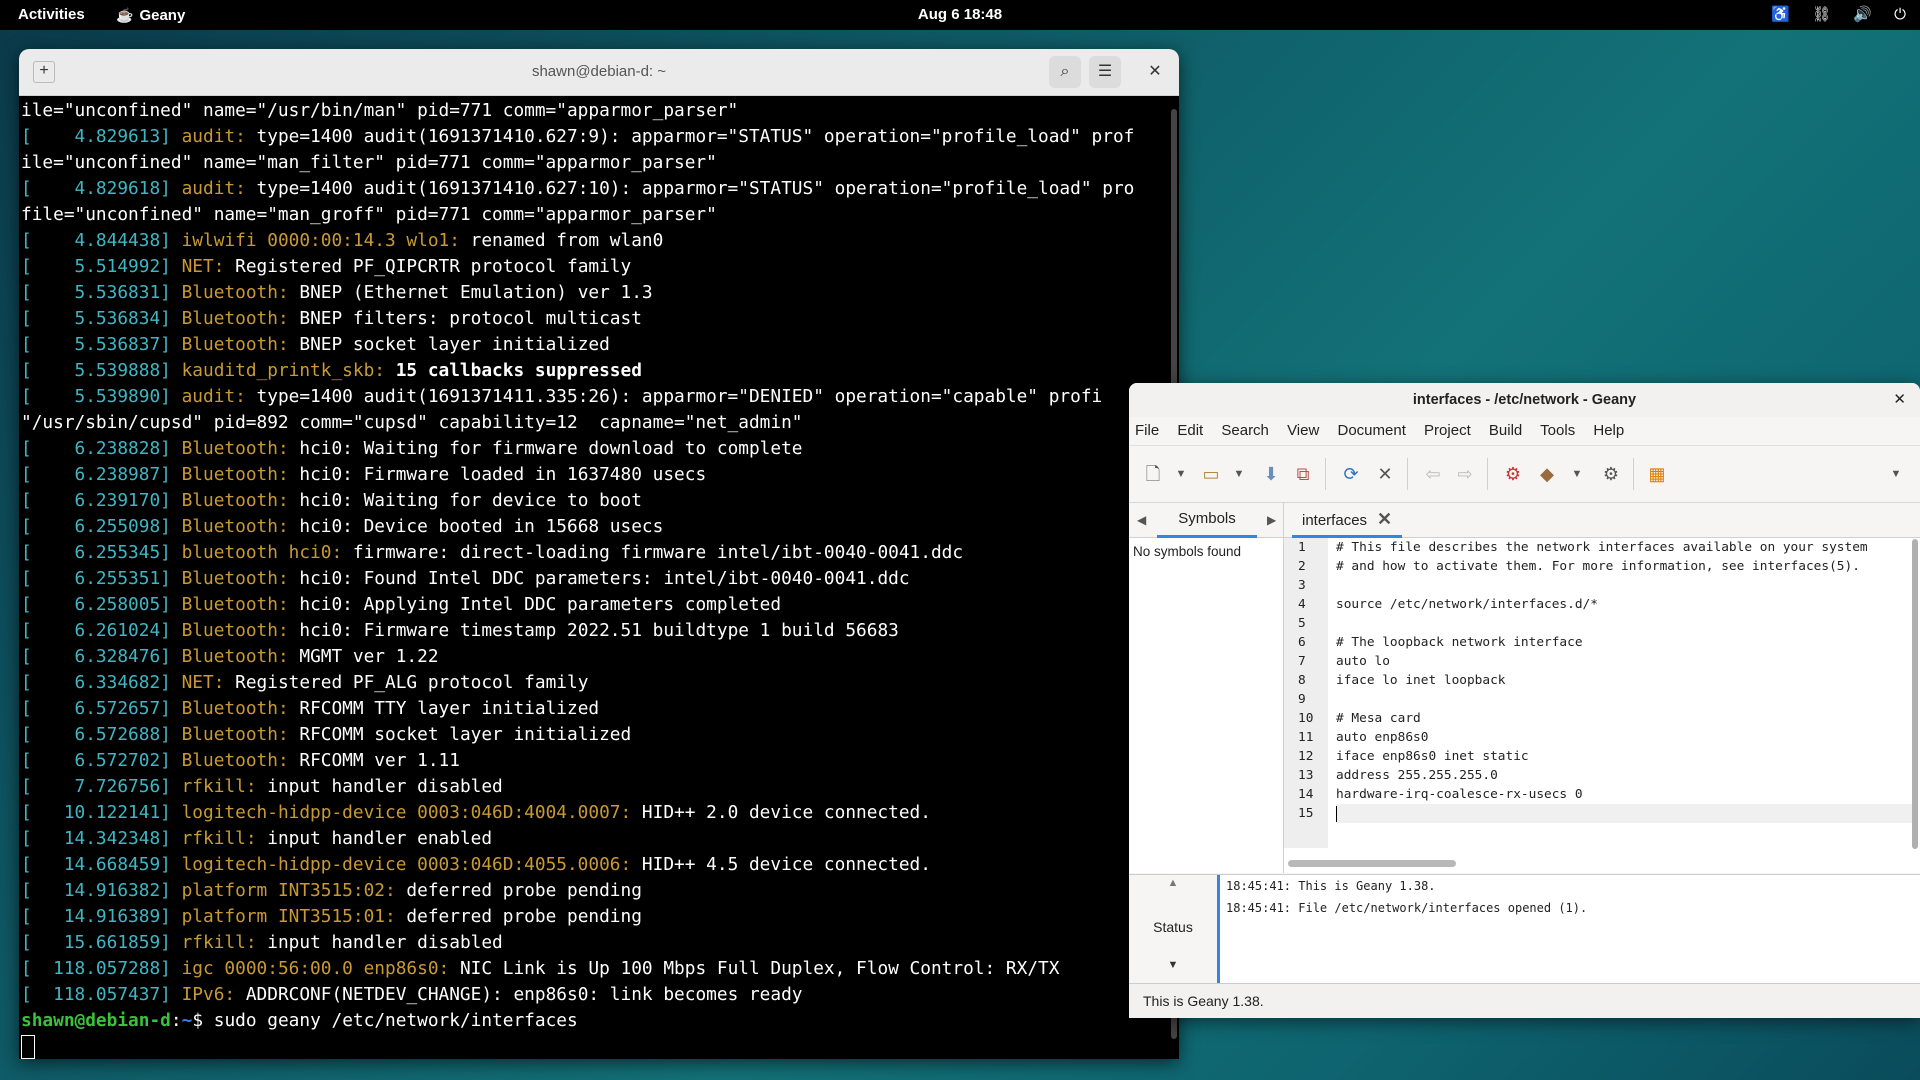 Image resolution: width=1920 pixels, height=1080 pixels. What do you see at coordinates (1271, 474) in the screenshot?
I see `save-icon: ⬇` at bounding box center [1271, 474].